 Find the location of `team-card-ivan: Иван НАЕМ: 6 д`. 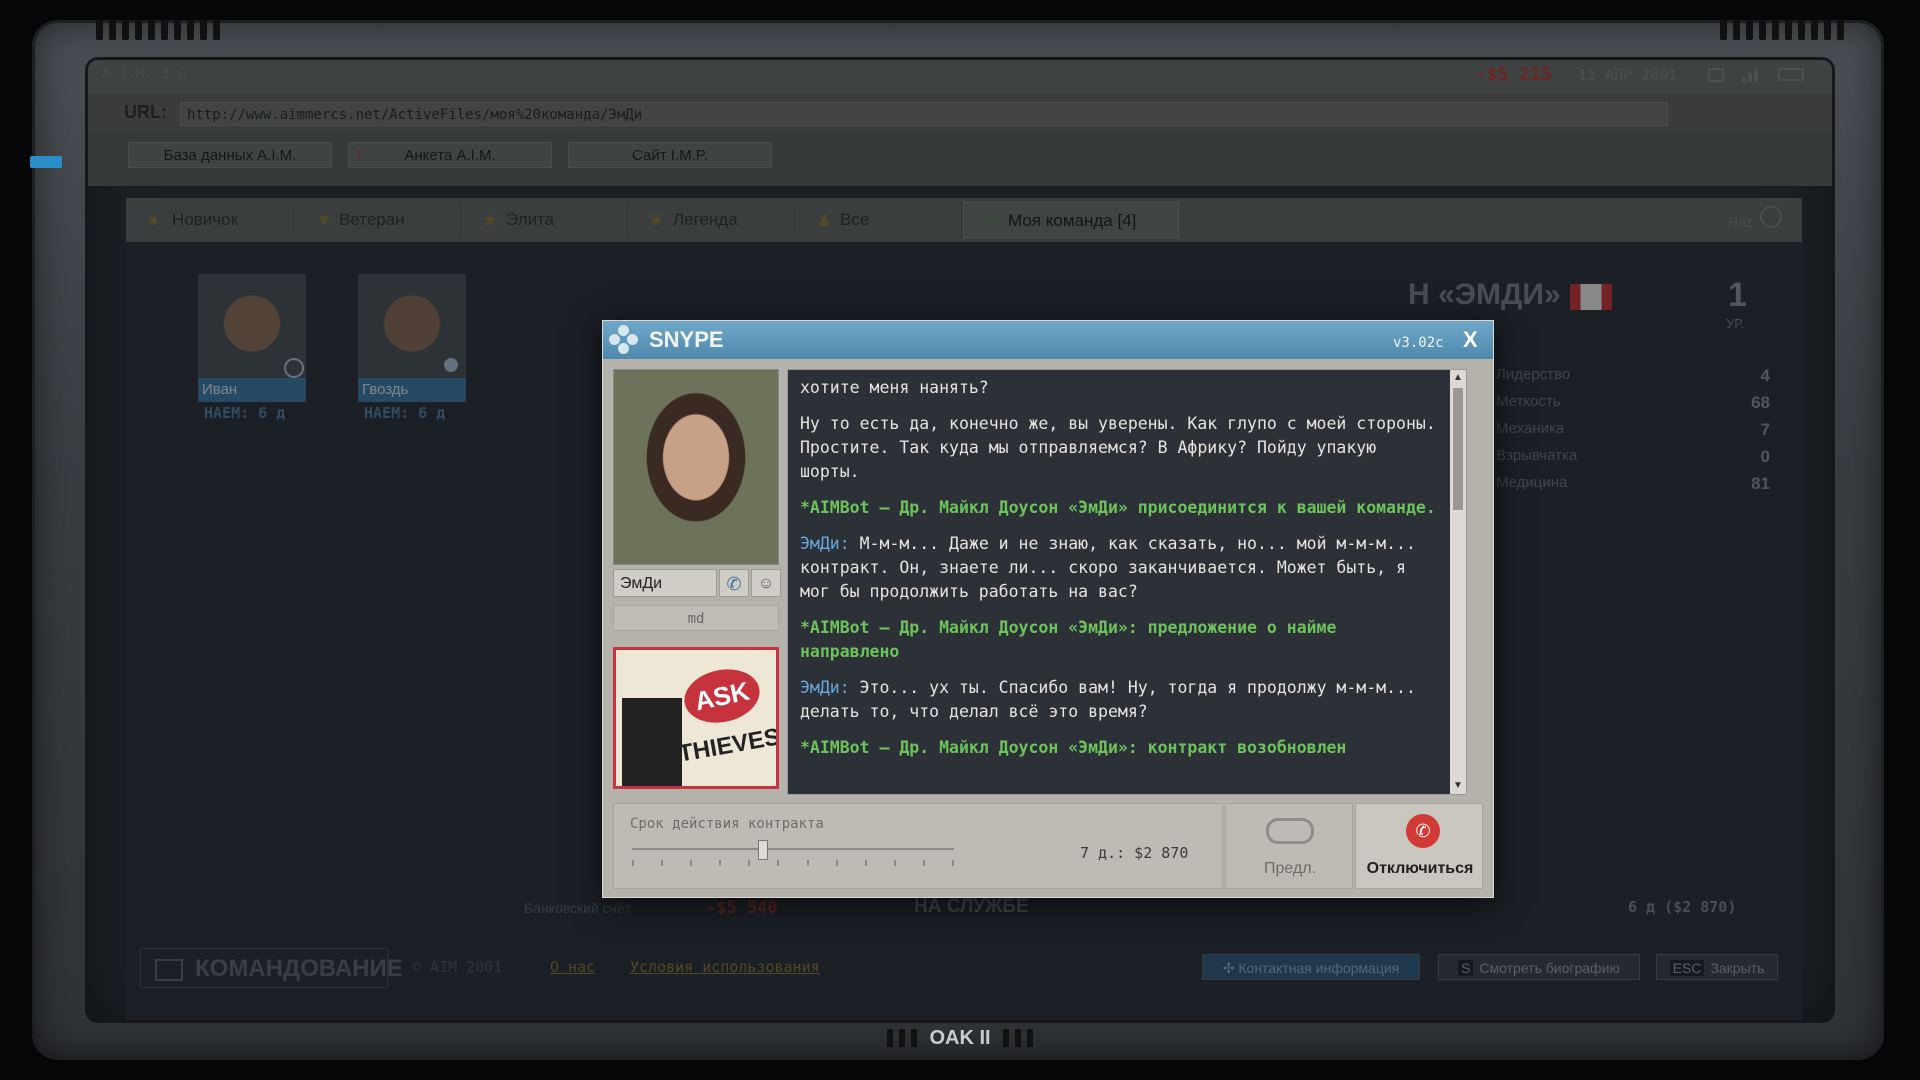

team-card-ivan: Иван НАЕМ: 6 д is located at coordinates (252, 348).